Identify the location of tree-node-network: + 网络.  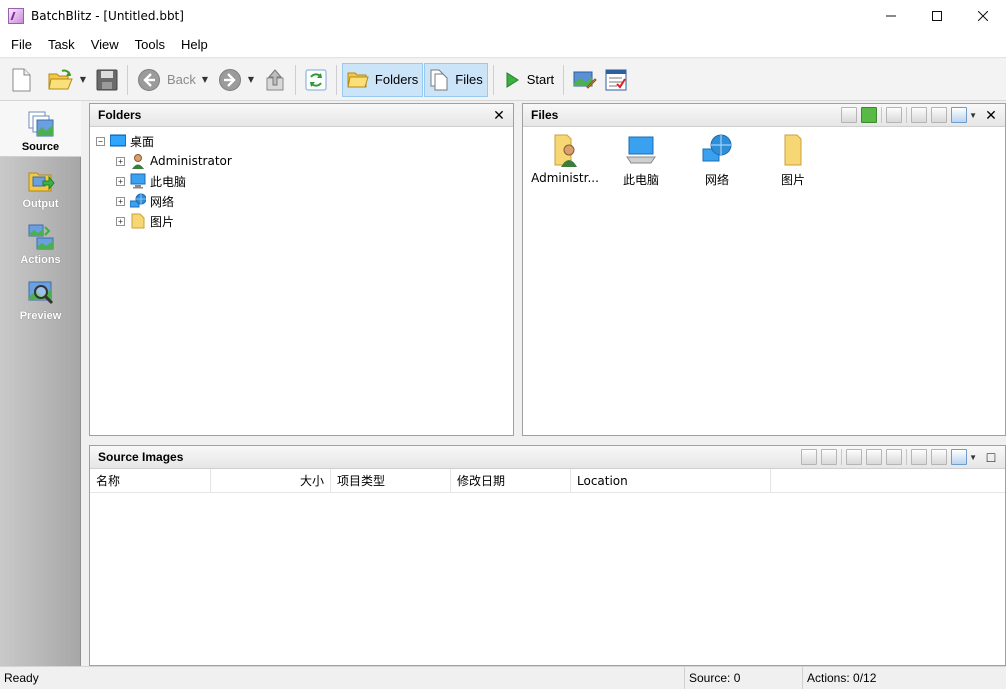
(304, 201).